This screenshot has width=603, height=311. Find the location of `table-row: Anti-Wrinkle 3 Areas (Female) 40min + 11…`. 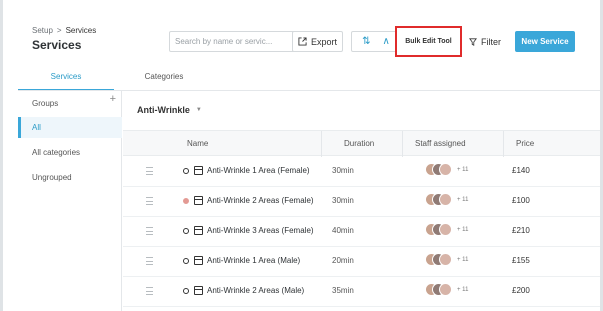

table-row: Anti-Wrinkle 3 Areas (Female) 40min + 11… is located at coordinates (361, 232).